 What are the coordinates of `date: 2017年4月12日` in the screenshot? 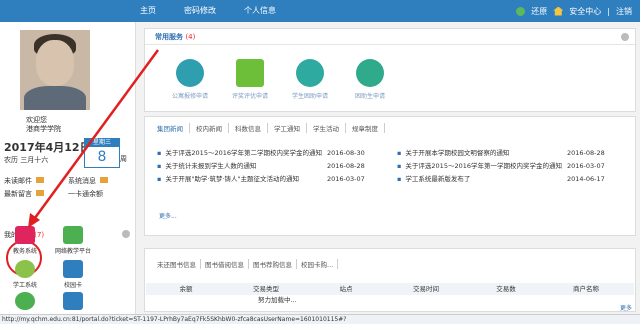 It's located at (47, 147).